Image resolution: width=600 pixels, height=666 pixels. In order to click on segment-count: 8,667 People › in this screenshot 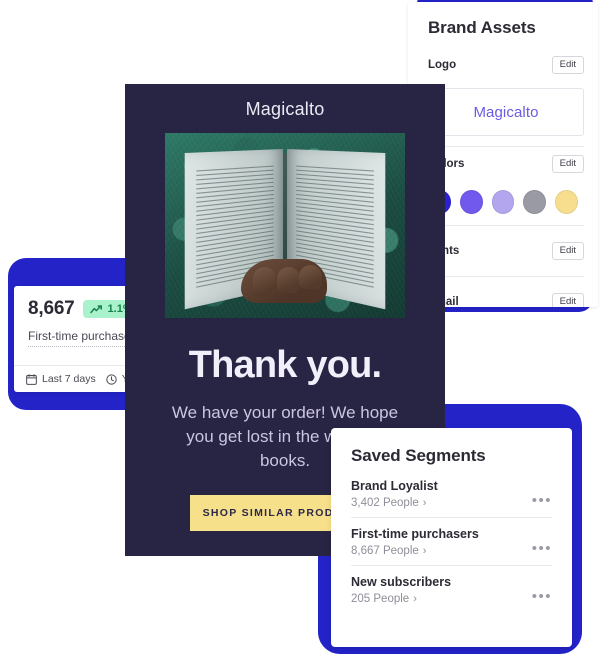, I will do `click(415, 551)`.